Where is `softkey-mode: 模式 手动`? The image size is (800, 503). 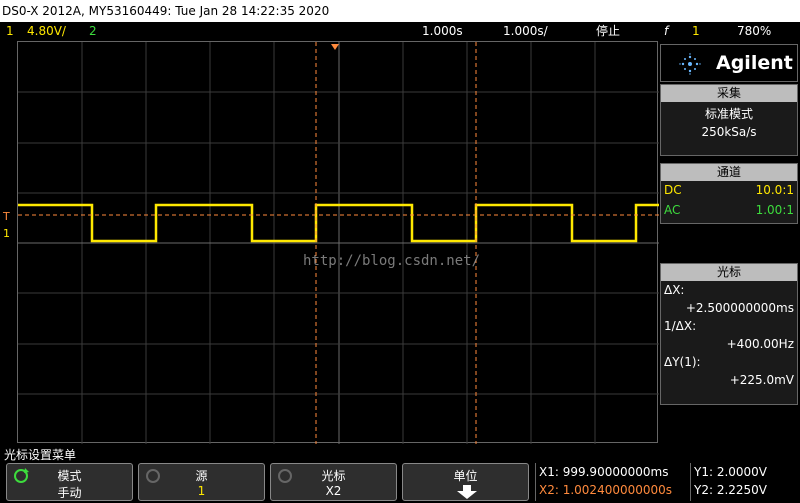
softkey-mode: 模式 手动 is located at coordinates (69, 482).